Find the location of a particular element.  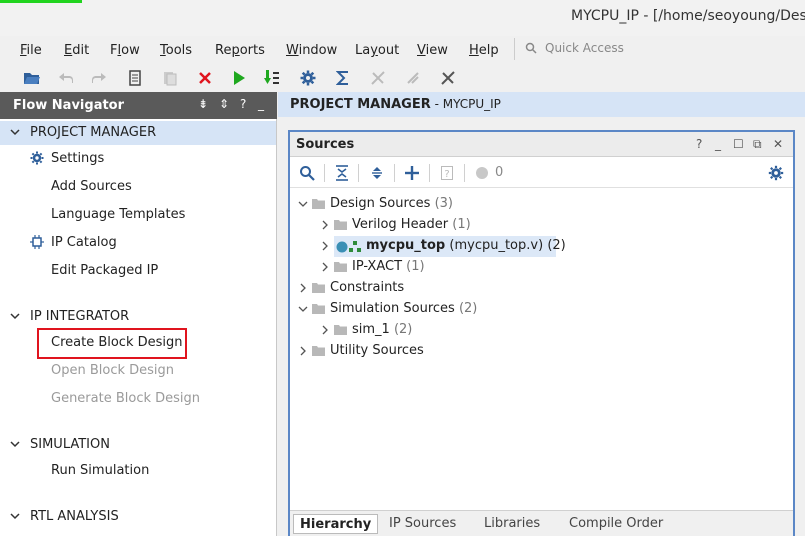

run-icon is located at coordinates (239, 78).